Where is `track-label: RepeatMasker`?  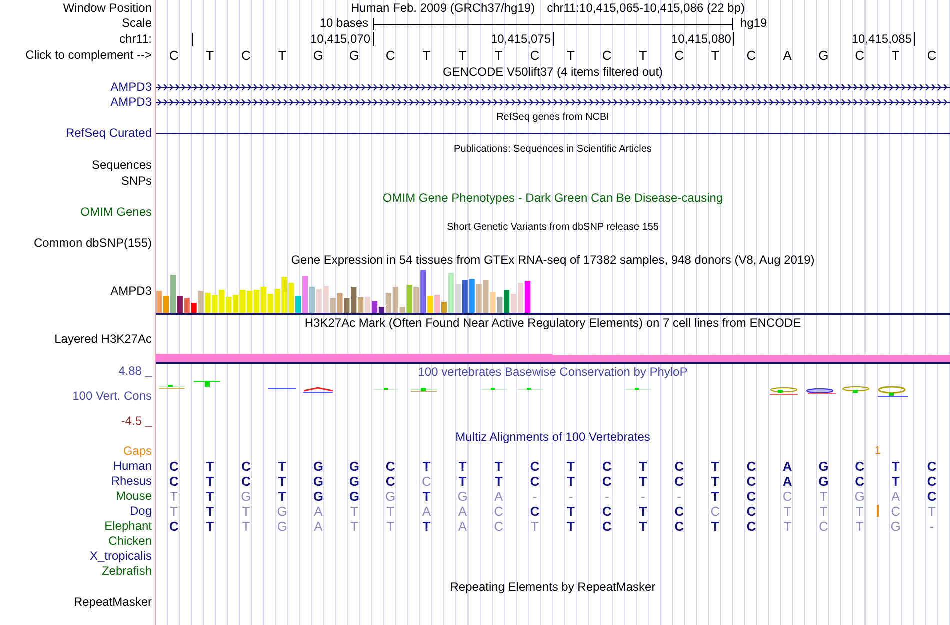 track-label: RepeatMasker is located at coordinates (113, 602).